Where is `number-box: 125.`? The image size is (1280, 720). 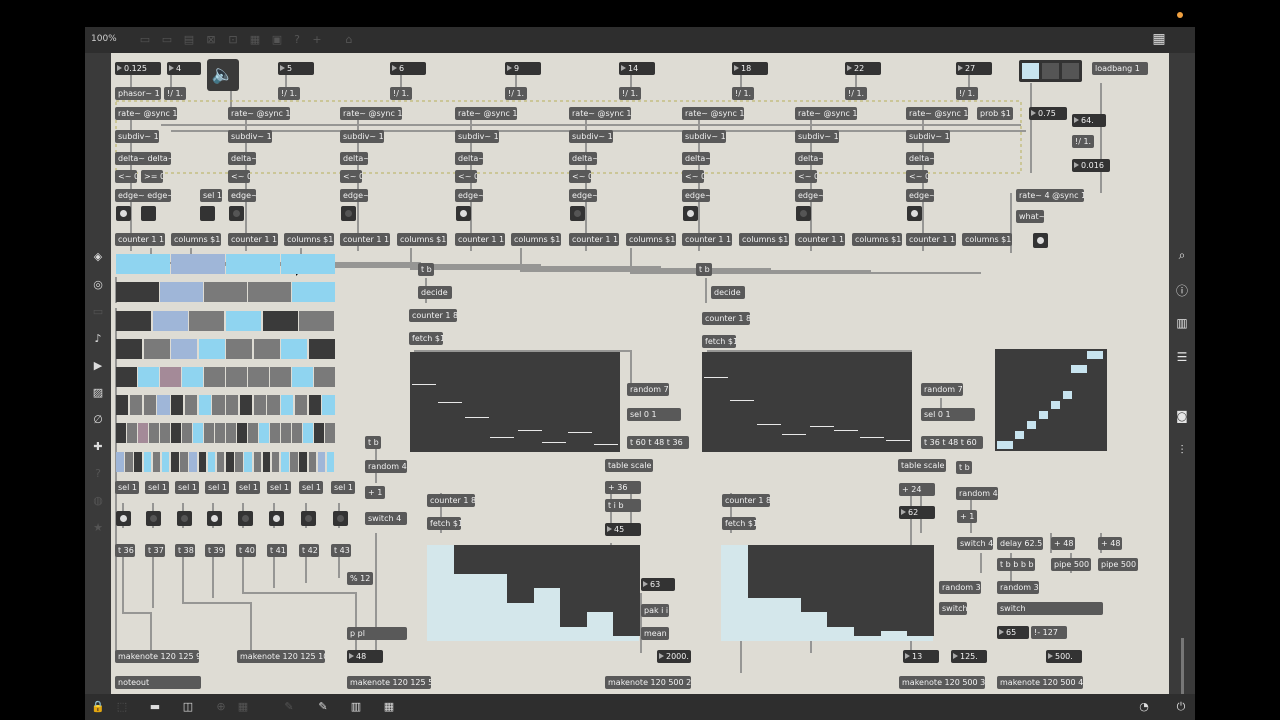 number-box: 125. is located at coordinates (969, 656).